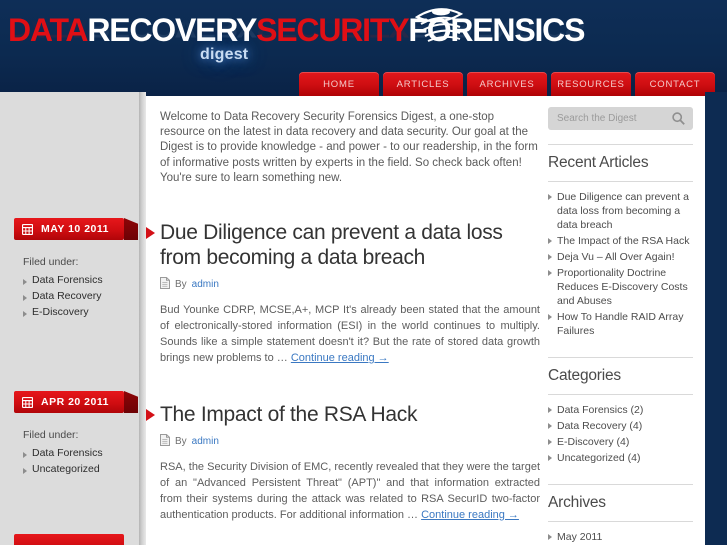  I want to click on sidebar-shadow-edge, so click(142, 318).